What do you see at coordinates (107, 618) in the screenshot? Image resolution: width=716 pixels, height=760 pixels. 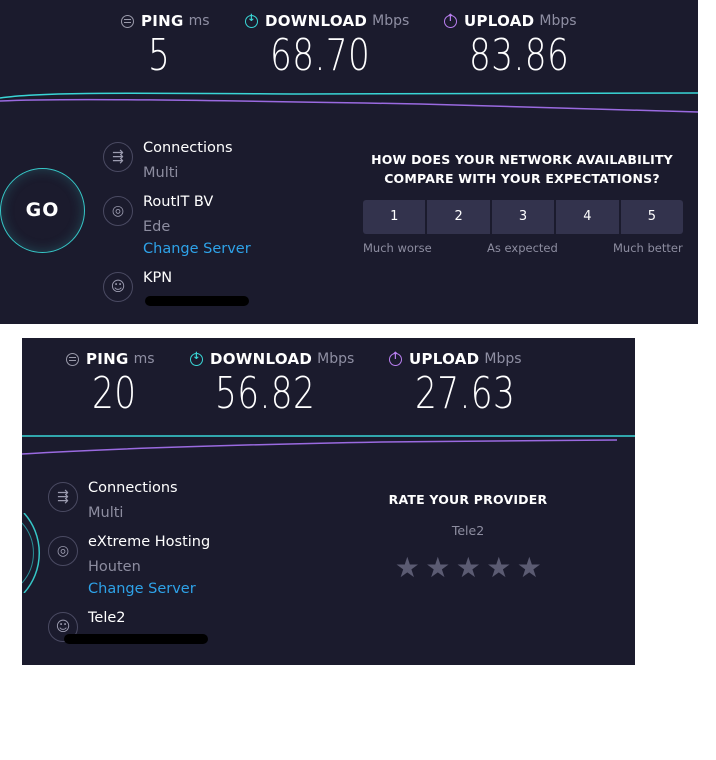 I see `provider-name: Tele2` at bounding box center [107, 618].